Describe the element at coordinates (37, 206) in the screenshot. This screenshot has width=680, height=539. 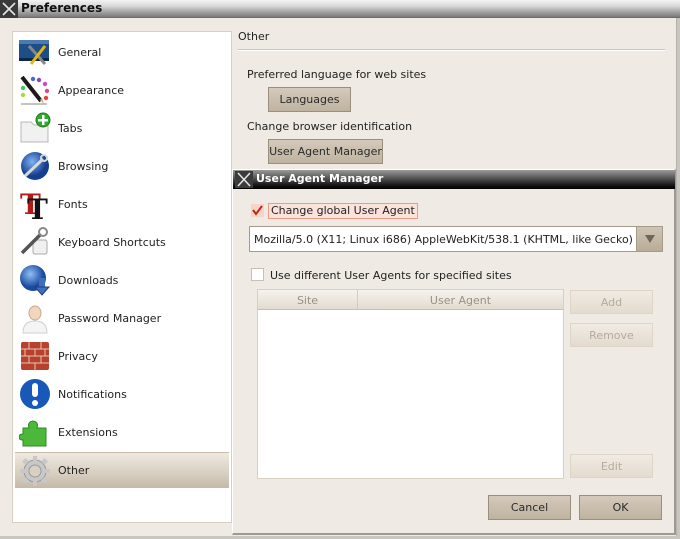
I see `svg-text: T` at that location.